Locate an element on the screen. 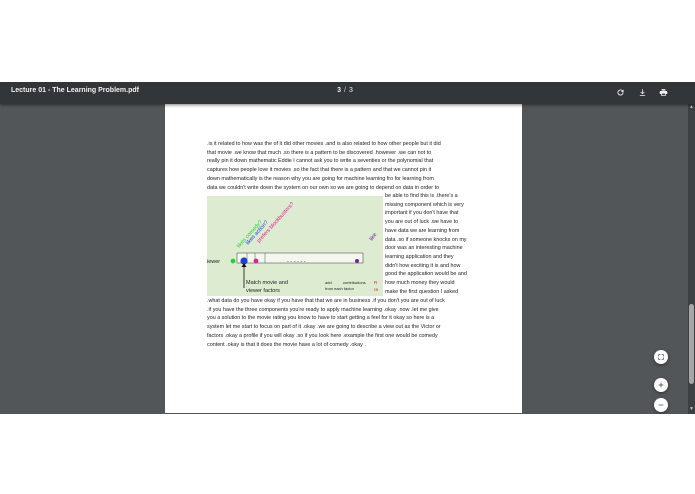 The image size is (695, 494). zoom-out-button is located at coordinates (661, 405).